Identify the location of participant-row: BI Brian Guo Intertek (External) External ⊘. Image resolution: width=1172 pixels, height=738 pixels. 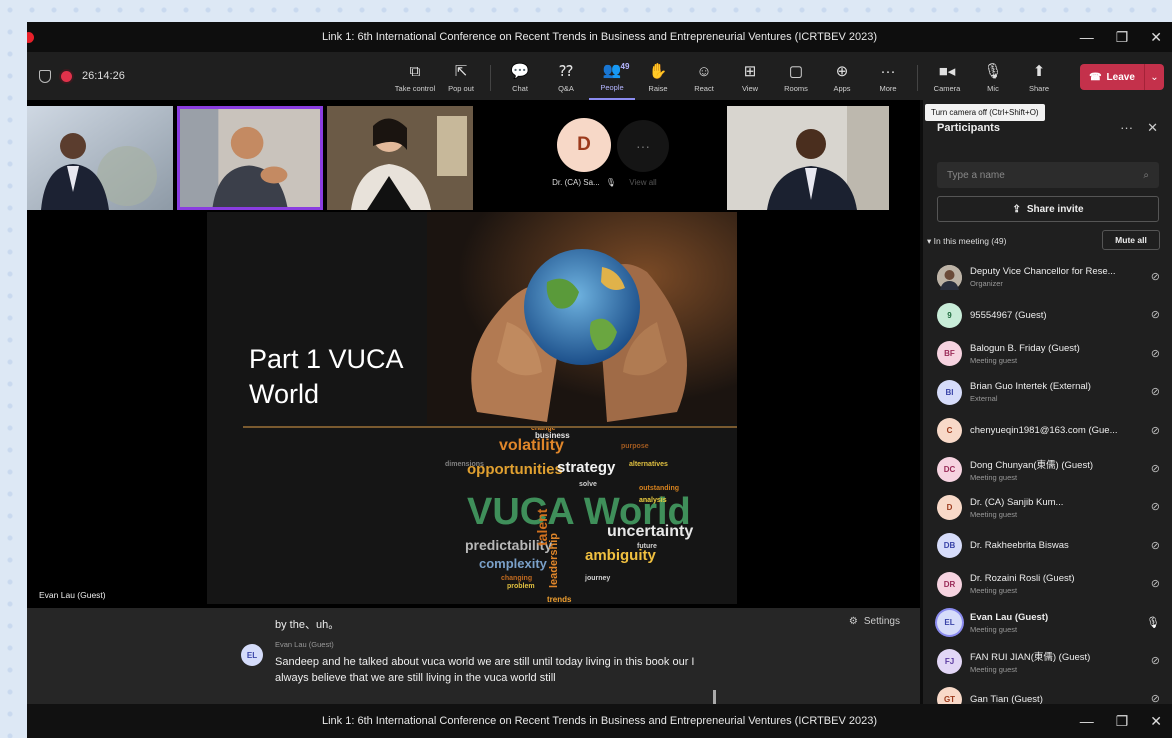
(1047, 392).